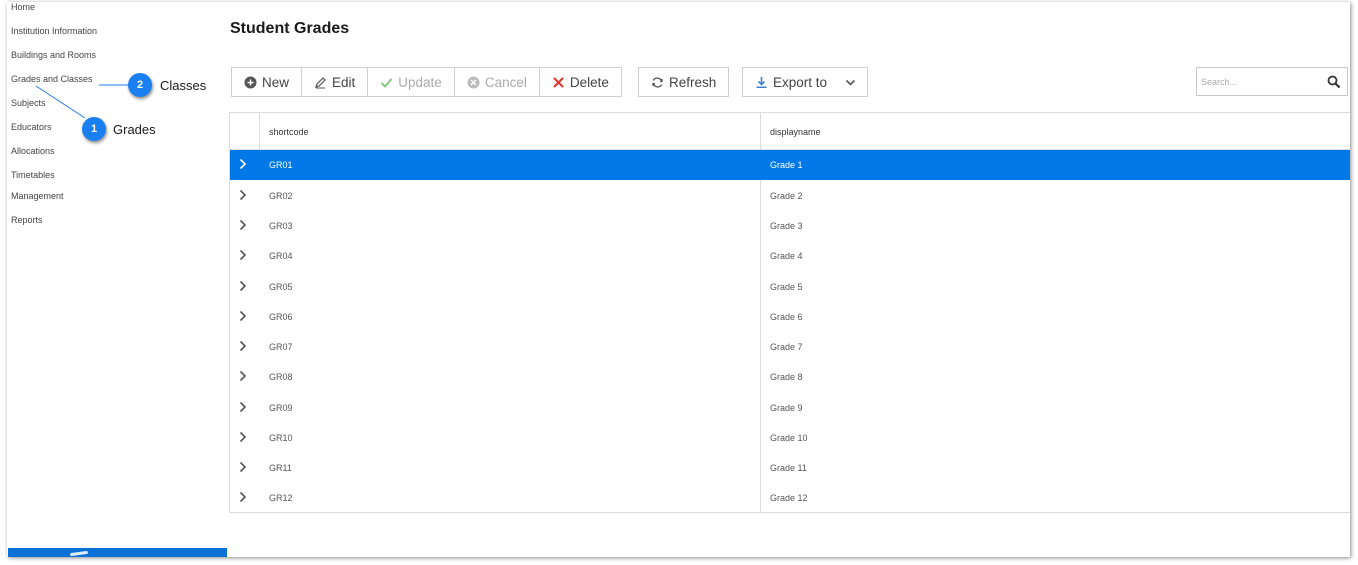  Describe the element at coordinates (320, 82) in the screenshot. I see `pencil-icon` at that location.